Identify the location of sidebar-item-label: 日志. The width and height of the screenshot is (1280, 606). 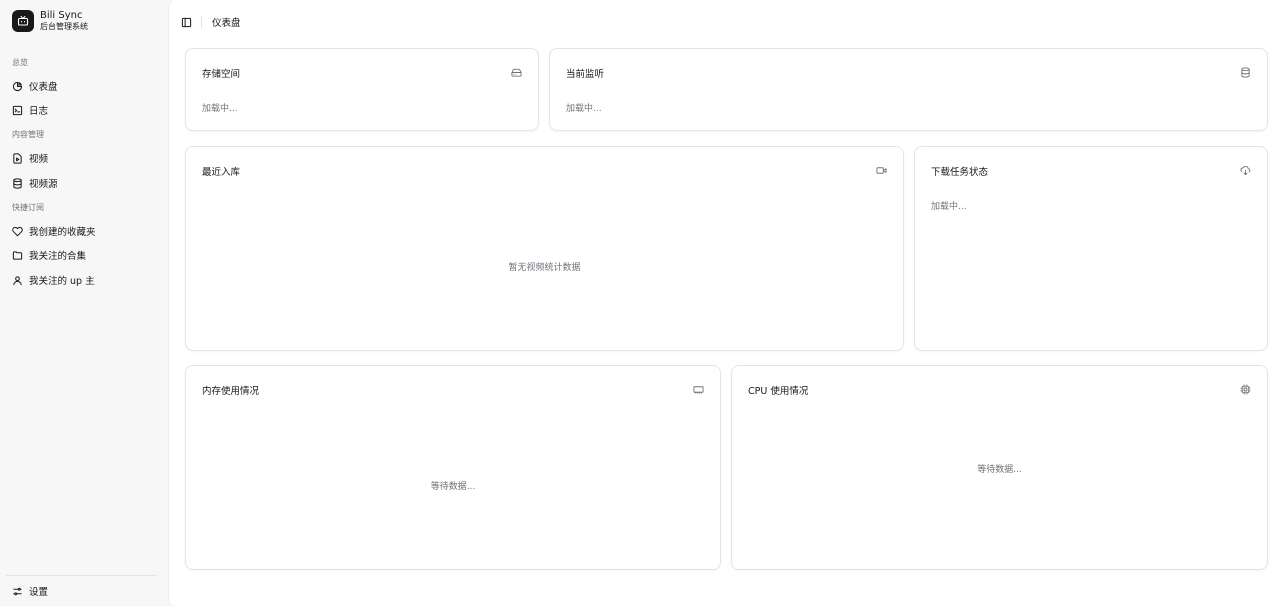
(39, 111).